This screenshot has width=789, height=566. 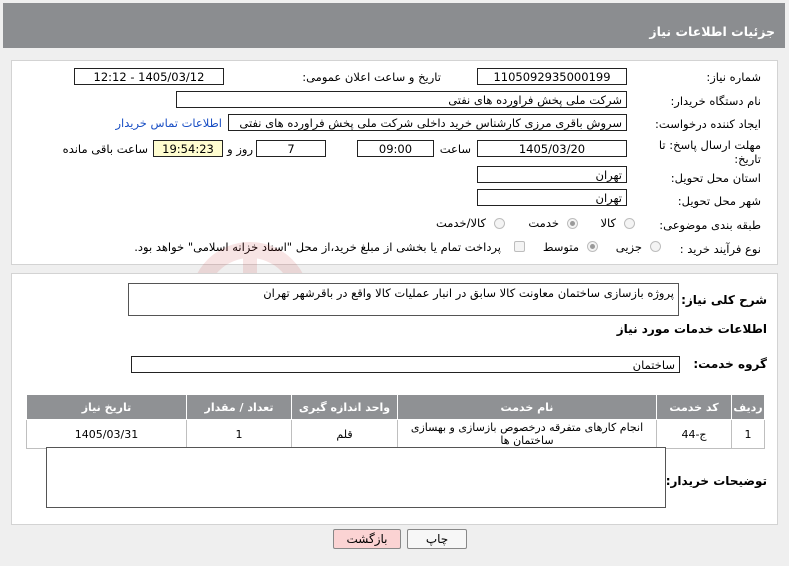 I want to click on service-group-field: ساختمان, so click(x=405, y=364).